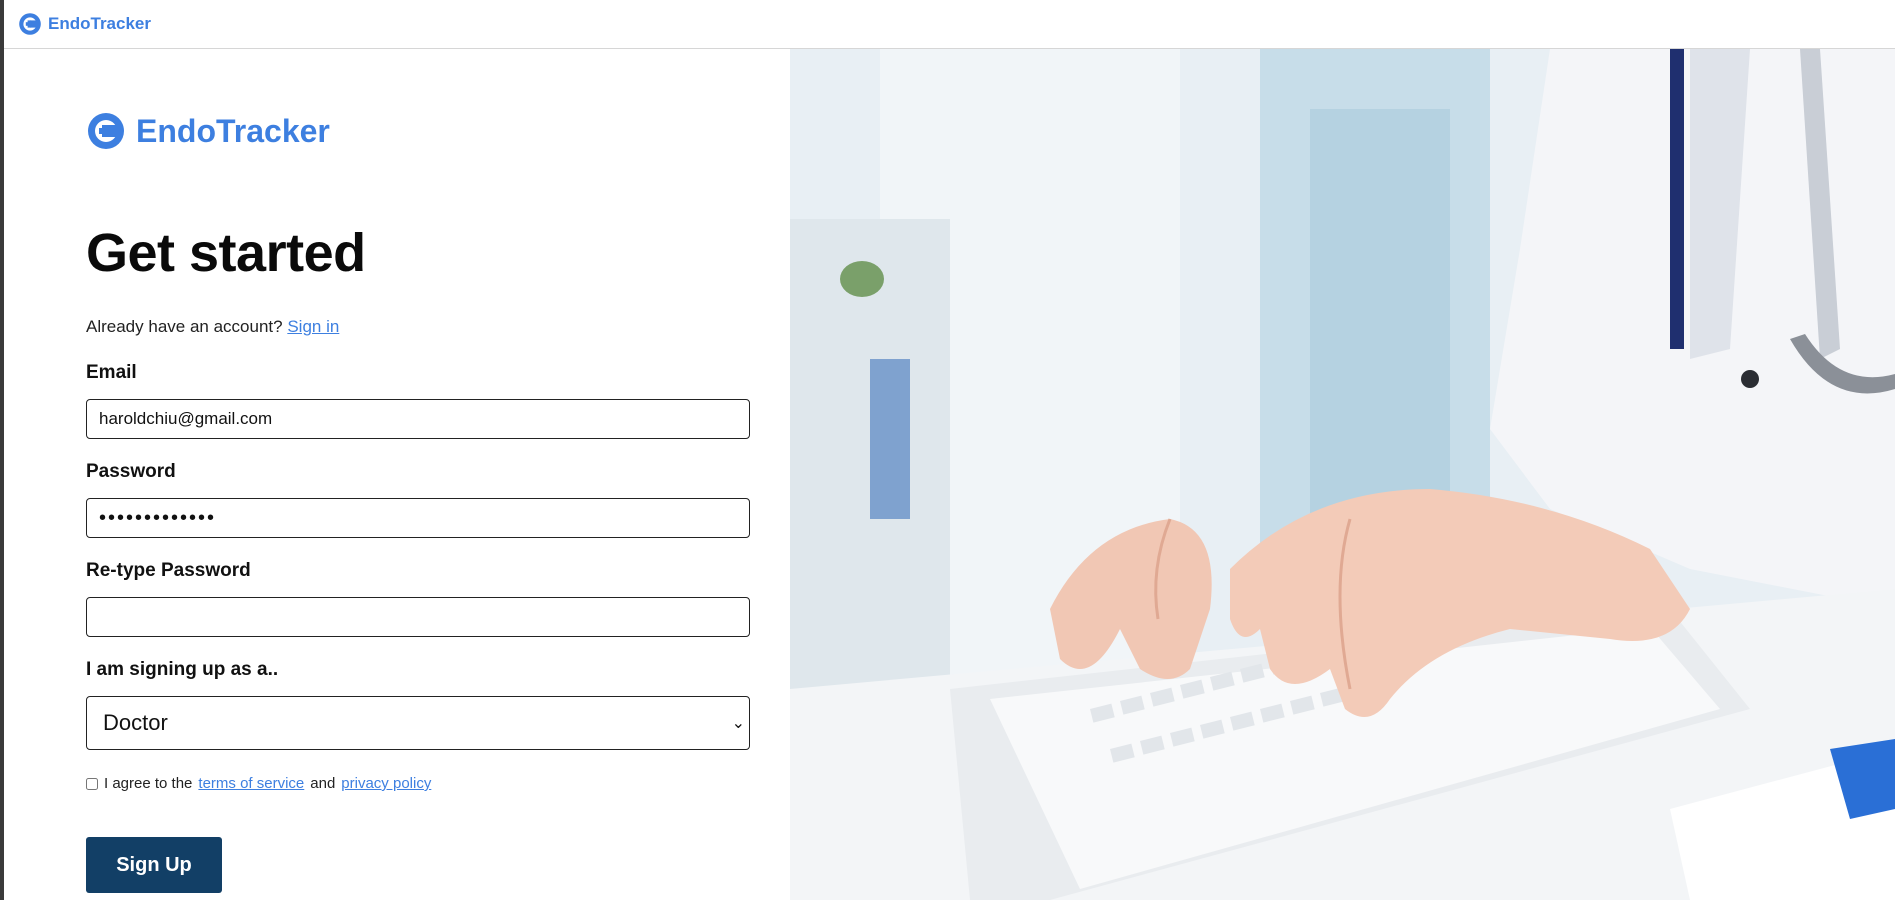 The image size is (1895, 900). What do you see at coordinates (418, 518) in the screenshot?
I see `password-field: •••••••••••••` at bounding box center [418, 518].